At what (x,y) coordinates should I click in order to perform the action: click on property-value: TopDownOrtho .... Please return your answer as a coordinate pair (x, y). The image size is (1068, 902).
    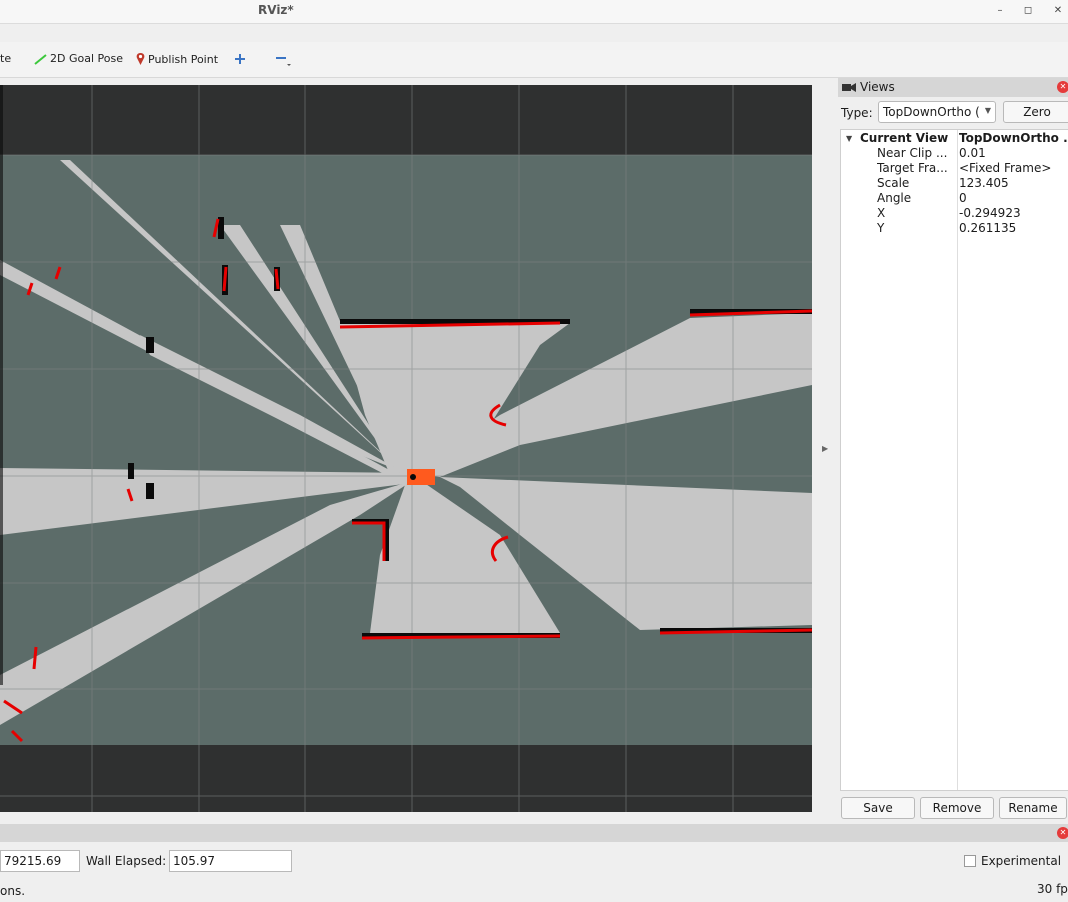
    Looking at the image, I should click on (1013, 138).